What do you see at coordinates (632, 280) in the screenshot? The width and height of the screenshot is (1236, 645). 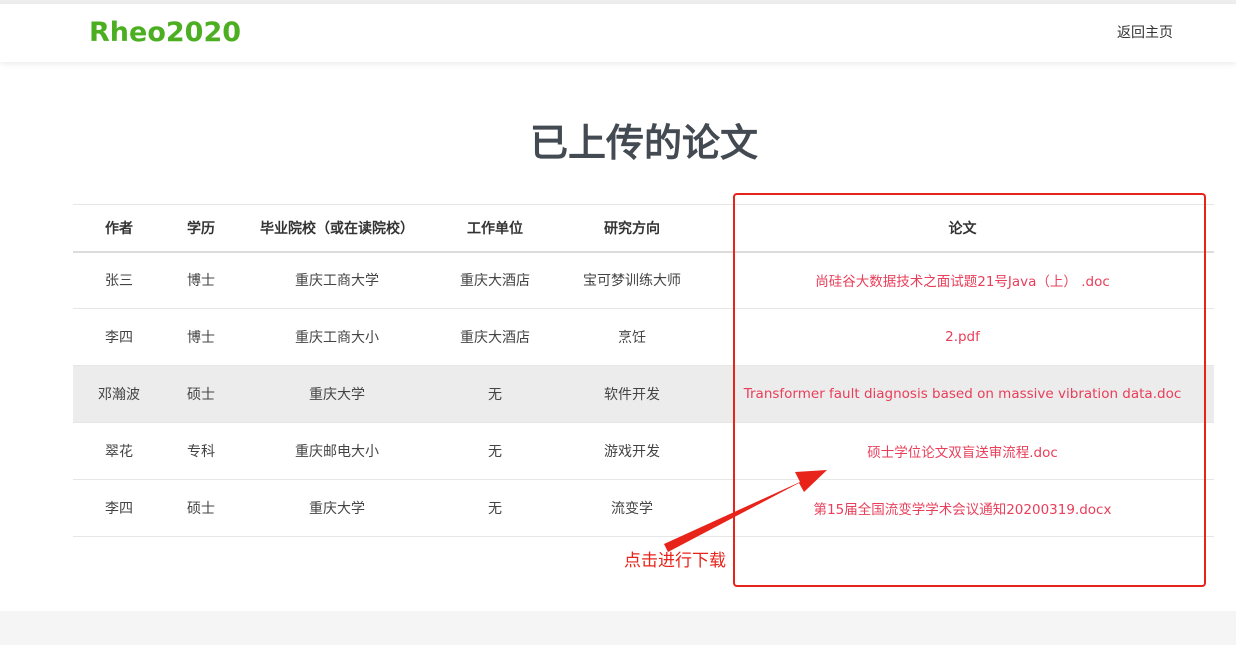 I see `cell-field: 宝可梦训练大师` at bounding box center [632, 280].